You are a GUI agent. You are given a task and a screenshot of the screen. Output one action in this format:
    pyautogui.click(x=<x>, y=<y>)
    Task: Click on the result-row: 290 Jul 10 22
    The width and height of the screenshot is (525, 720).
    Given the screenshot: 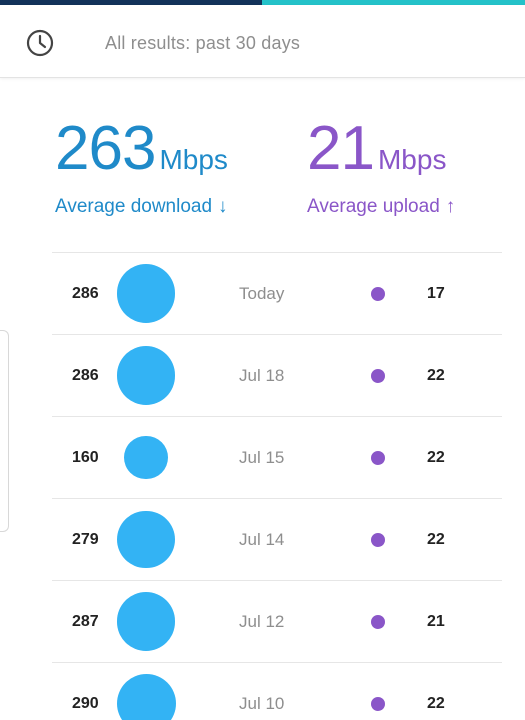 What is the action you would take?
    pyautogui.click(x=277, y=691)
    